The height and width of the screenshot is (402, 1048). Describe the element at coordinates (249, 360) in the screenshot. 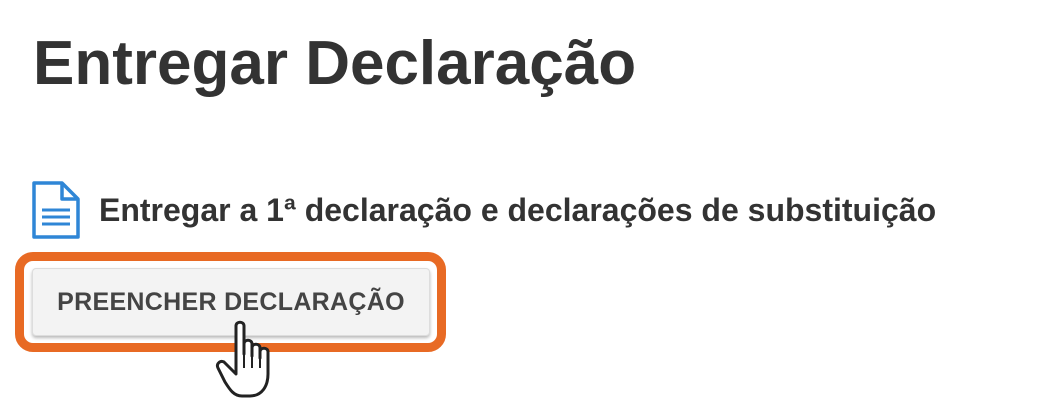

I see `hand-pointer-icon` at that location.